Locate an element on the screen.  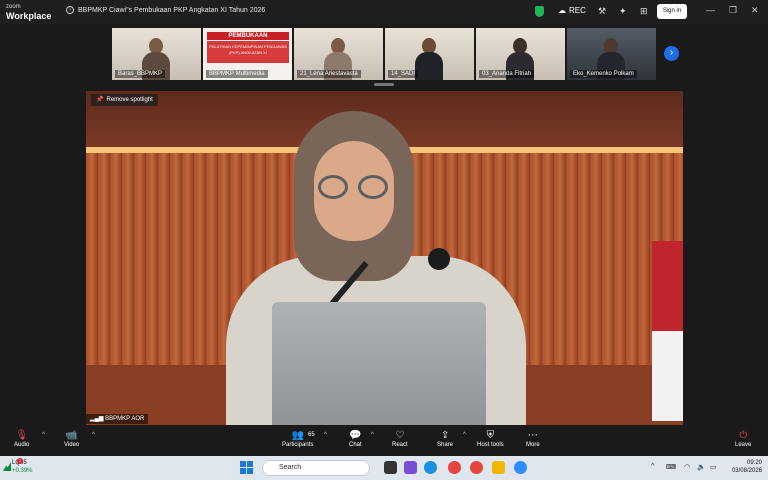
tray-overflow-icon: ^ is located at coordinates (652, 466).